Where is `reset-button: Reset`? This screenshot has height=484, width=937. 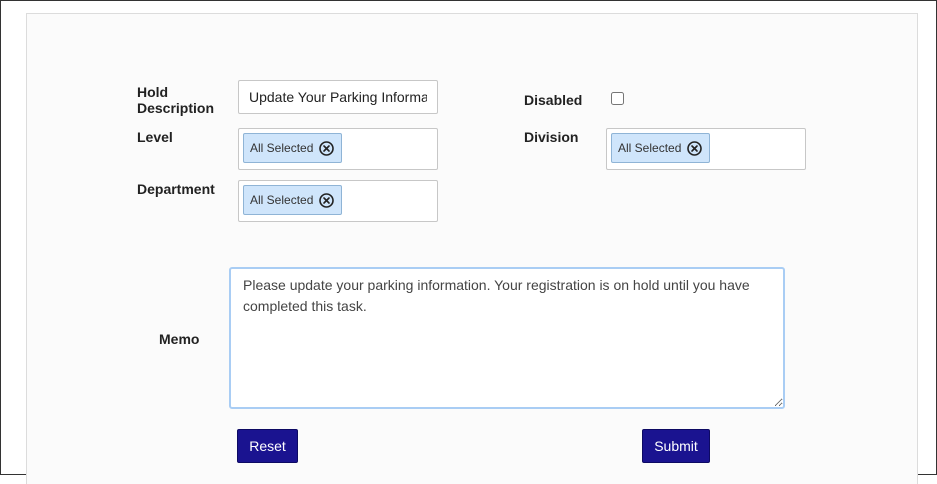
reset-button: Reset is located at coordinates (267, 446).